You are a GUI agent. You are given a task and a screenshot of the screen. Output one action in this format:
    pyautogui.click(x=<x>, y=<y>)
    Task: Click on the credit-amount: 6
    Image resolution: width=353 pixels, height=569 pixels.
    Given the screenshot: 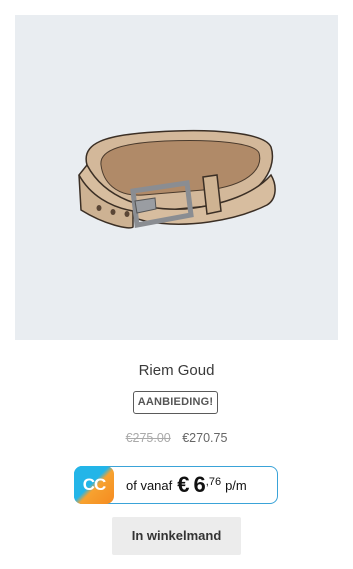 What is the action you would take?
    pyautogui.click(x=199, y=484)
    